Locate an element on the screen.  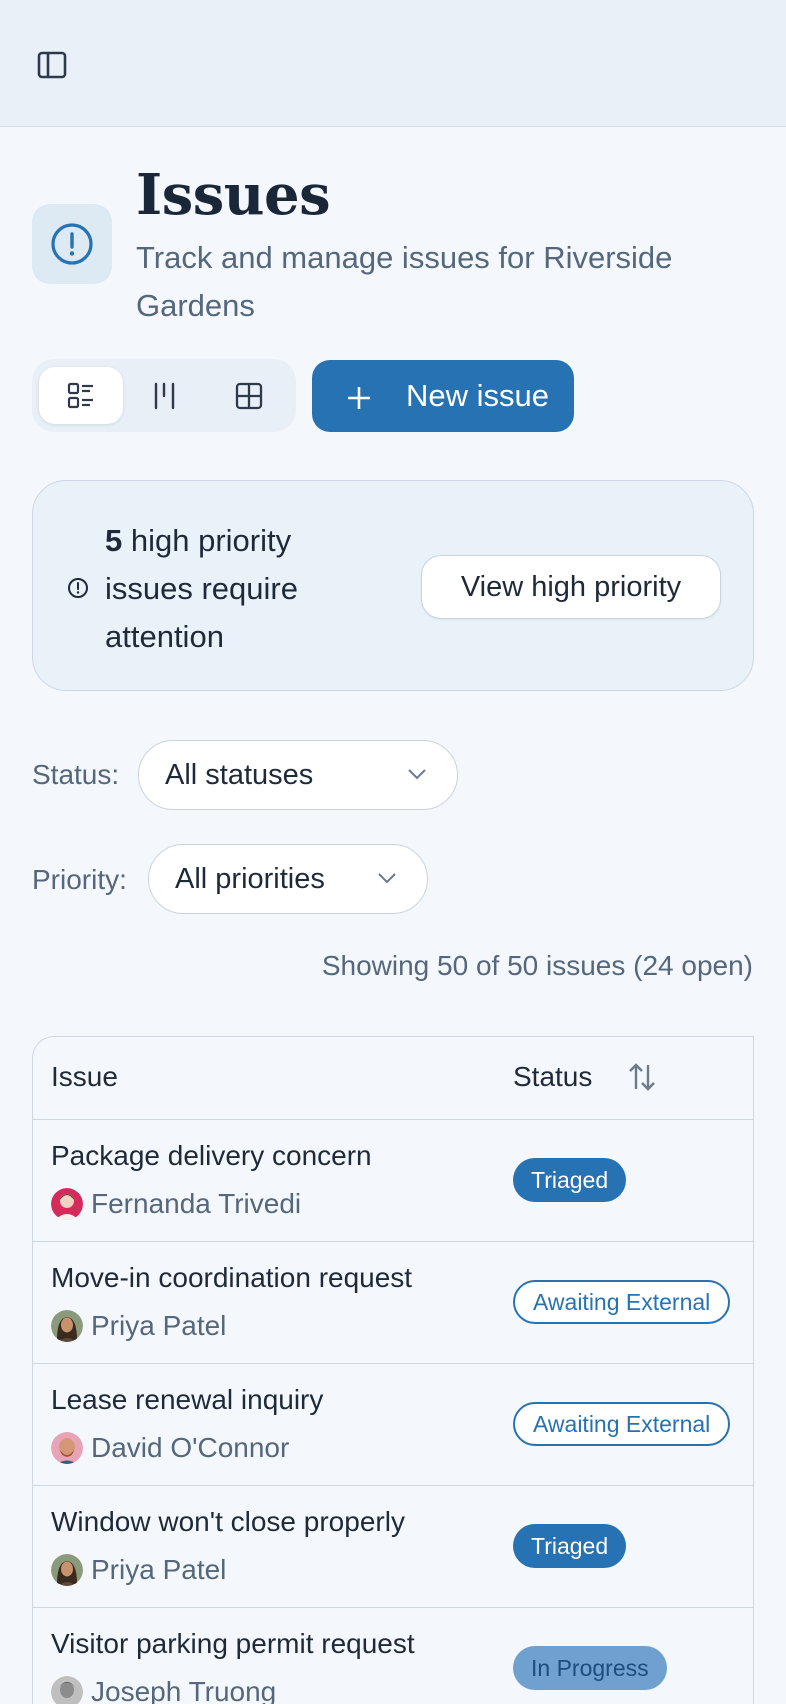
issue-title: Move-in coordination request is located at coordinates (232, 1277).